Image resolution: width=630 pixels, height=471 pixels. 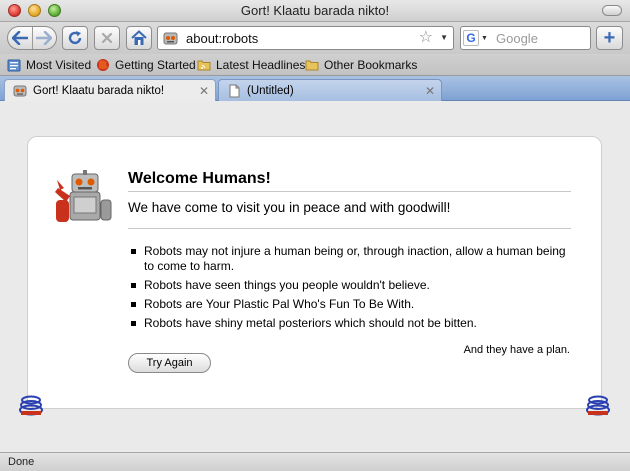 I want to click on status-text: Done, so click(x=21, y=462).